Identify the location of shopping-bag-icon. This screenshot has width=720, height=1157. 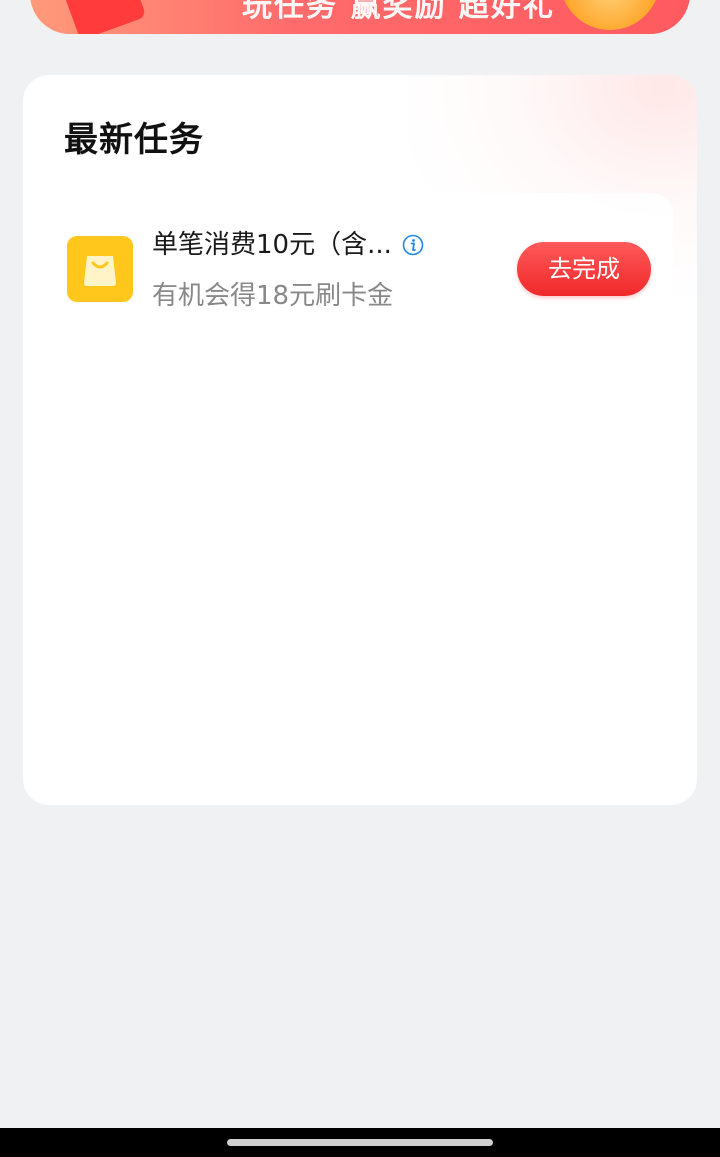
(100, 269).